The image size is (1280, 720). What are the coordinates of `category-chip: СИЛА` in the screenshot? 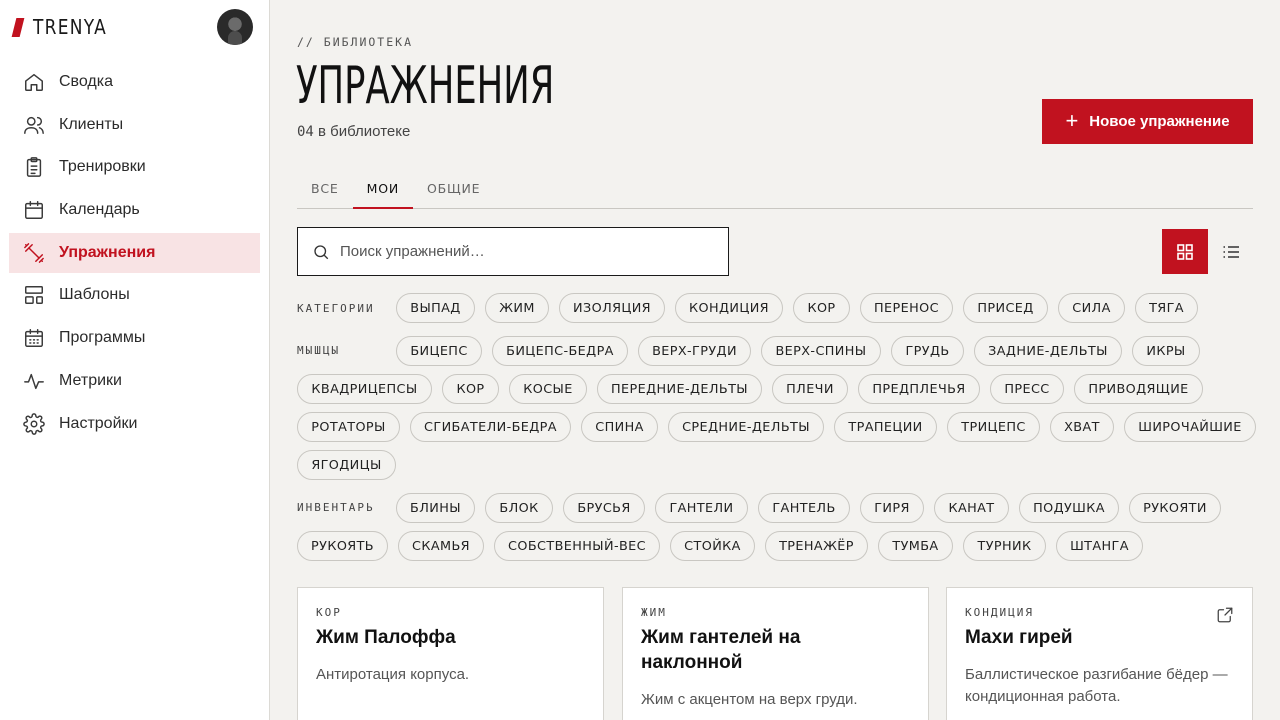 It's located at (1091, 308).